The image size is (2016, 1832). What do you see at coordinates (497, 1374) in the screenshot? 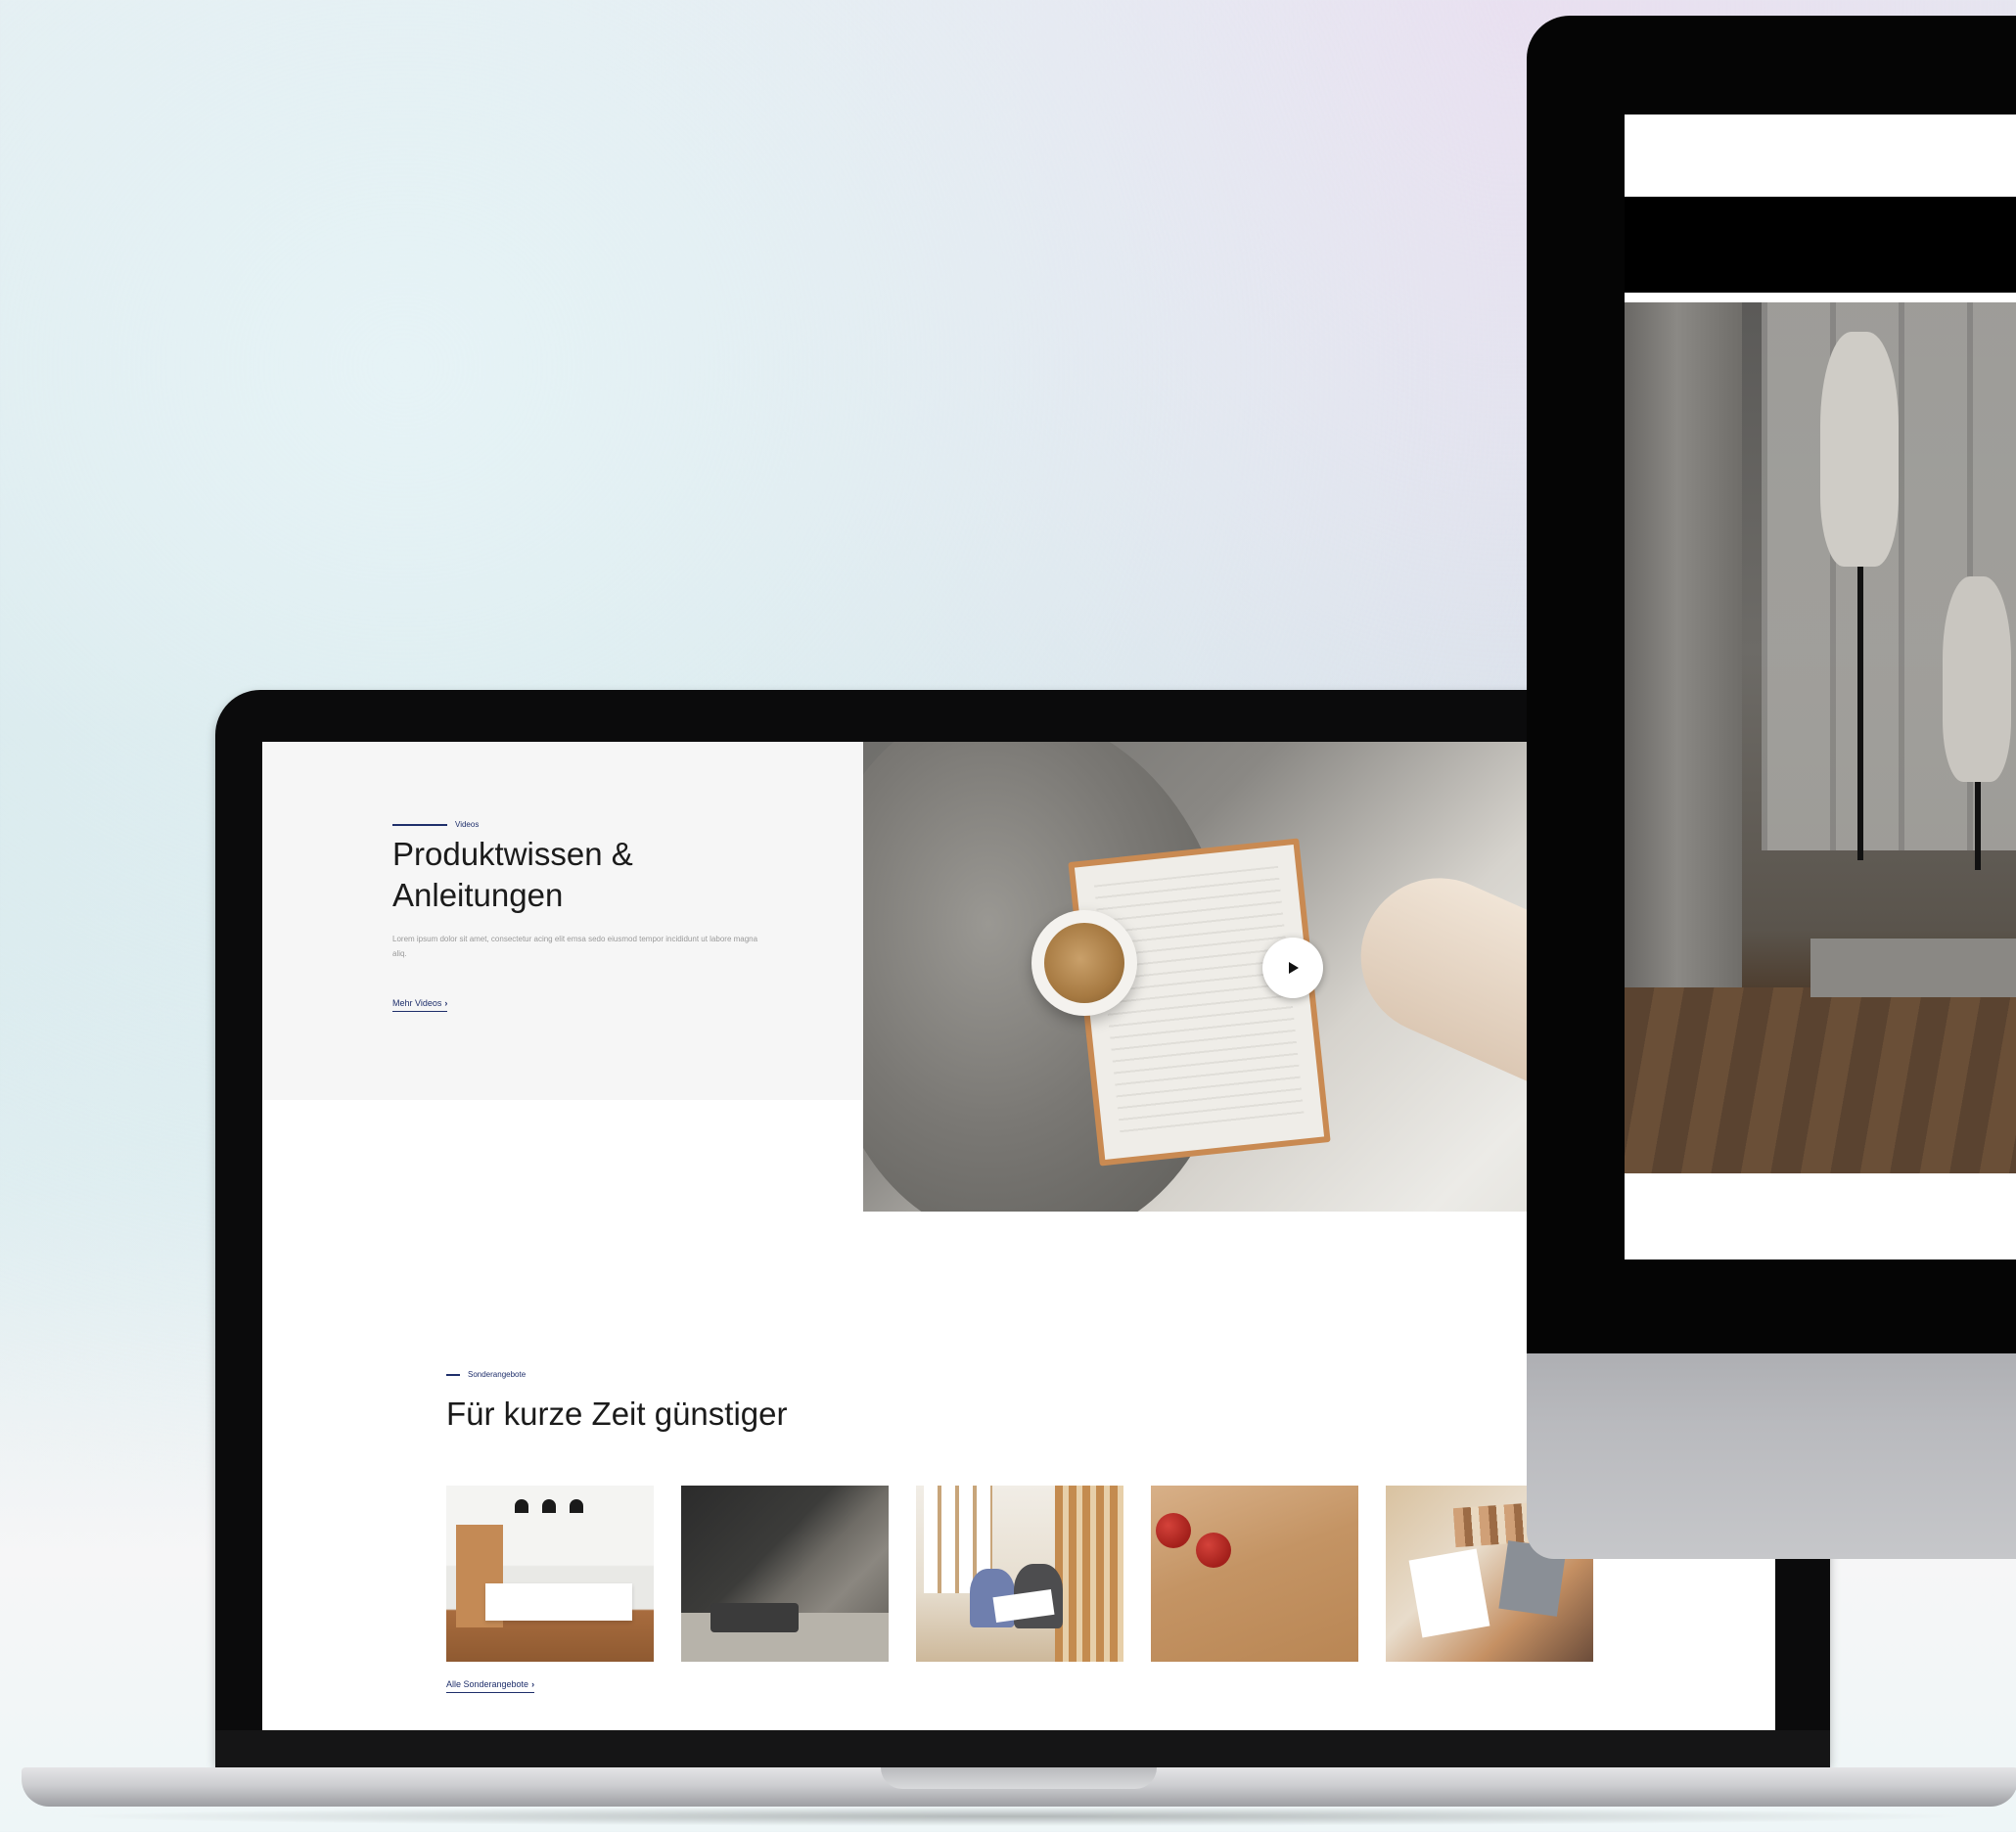
I see `offers-eyebrow-label: Sonderangebote` at bounding box center [497, 1374].